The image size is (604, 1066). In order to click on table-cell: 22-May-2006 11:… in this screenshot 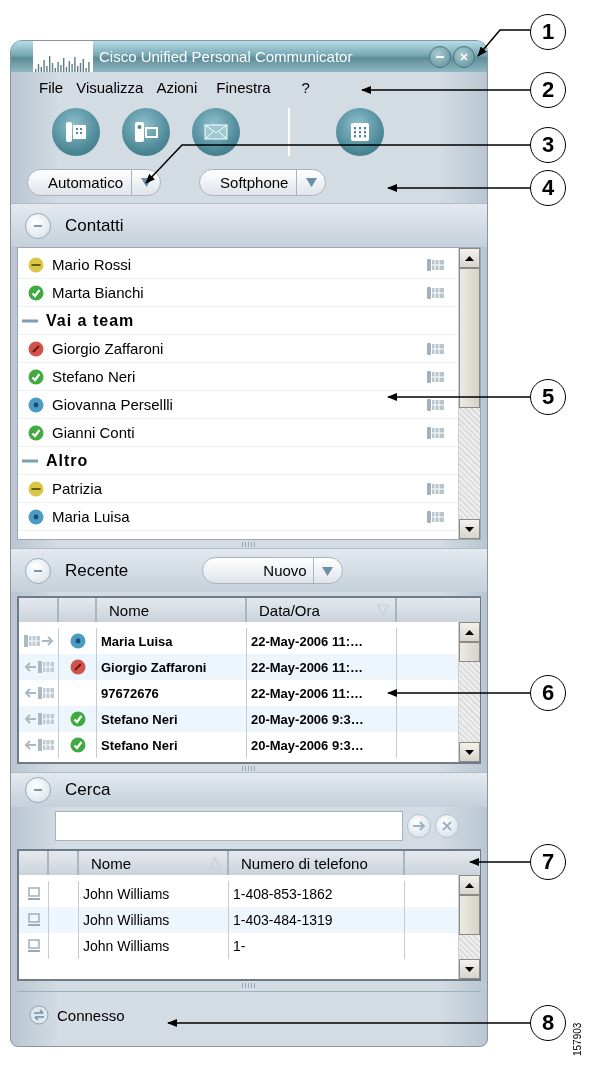, I will do `click(322, 667)`.